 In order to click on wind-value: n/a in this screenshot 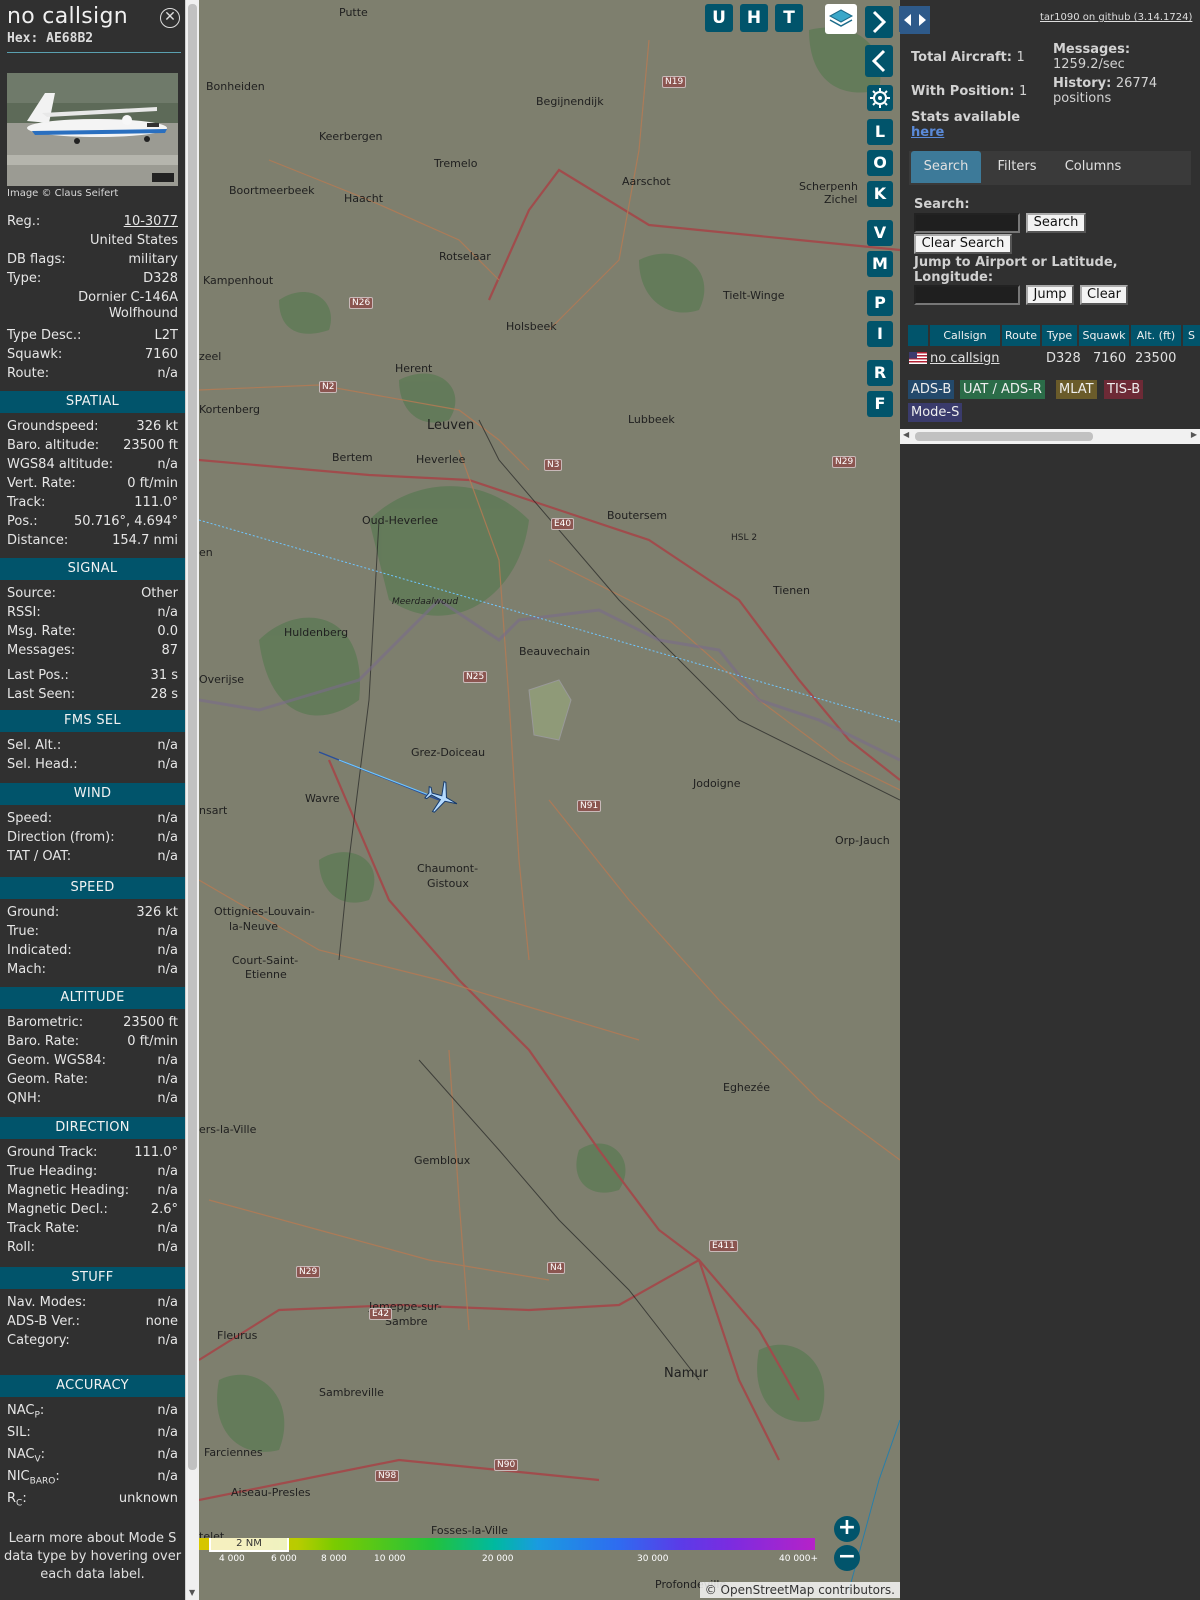, I will do `click(167, 856)`.